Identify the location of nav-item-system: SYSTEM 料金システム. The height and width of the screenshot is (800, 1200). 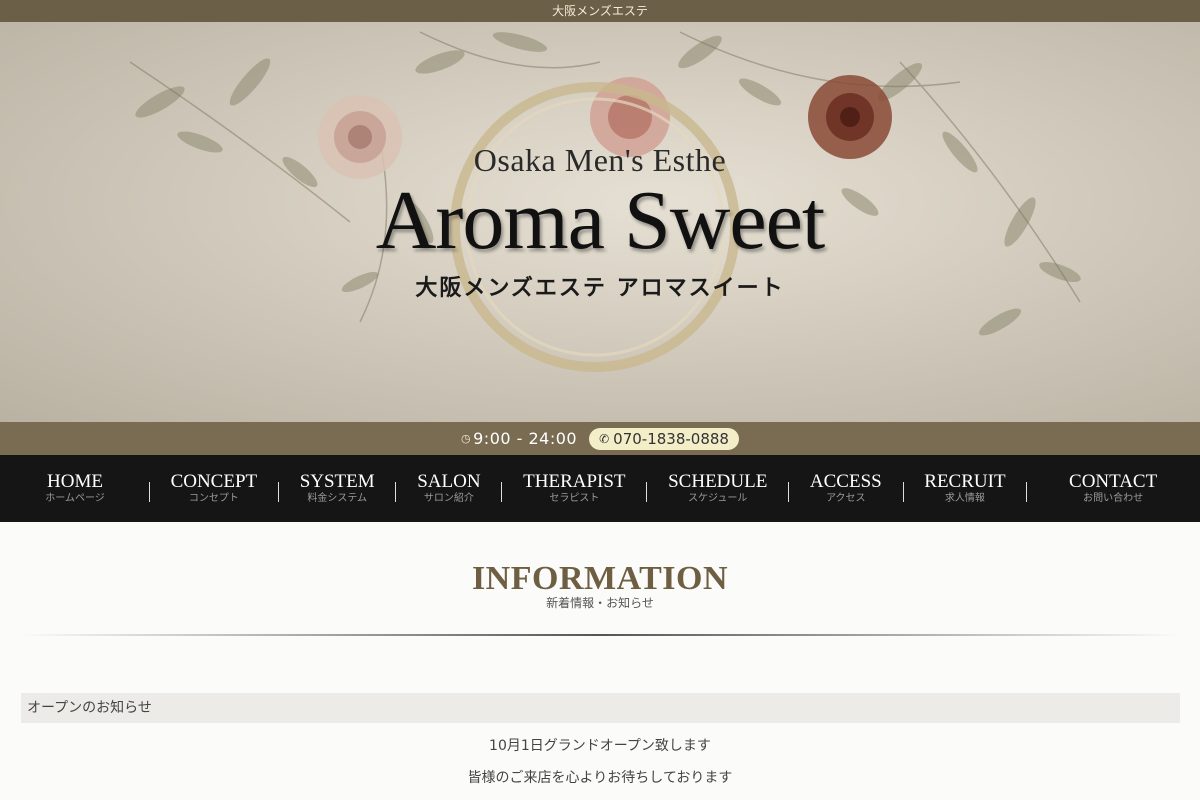
(337, 488).